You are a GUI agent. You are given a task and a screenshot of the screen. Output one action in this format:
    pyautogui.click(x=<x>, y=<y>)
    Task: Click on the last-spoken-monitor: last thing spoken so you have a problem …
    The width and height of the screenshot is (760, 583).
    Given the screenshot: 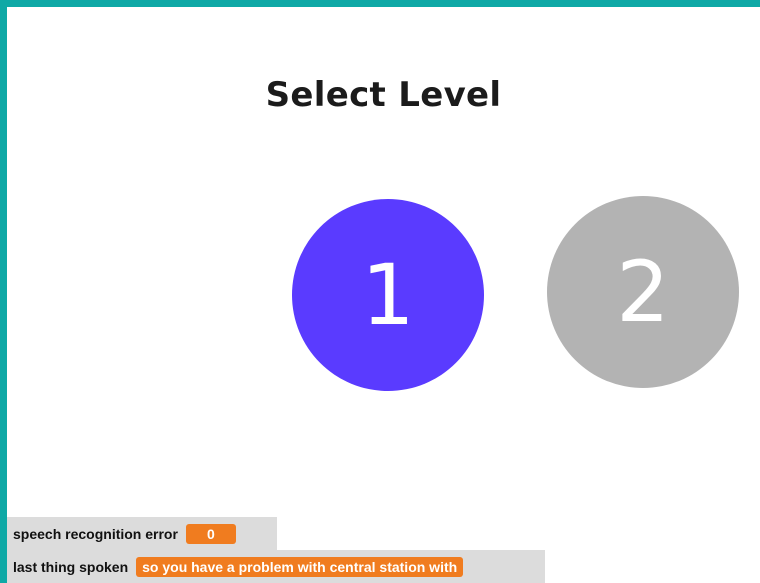 What is the action you would take?
    pyautogui.click(x=276, y=566)
    